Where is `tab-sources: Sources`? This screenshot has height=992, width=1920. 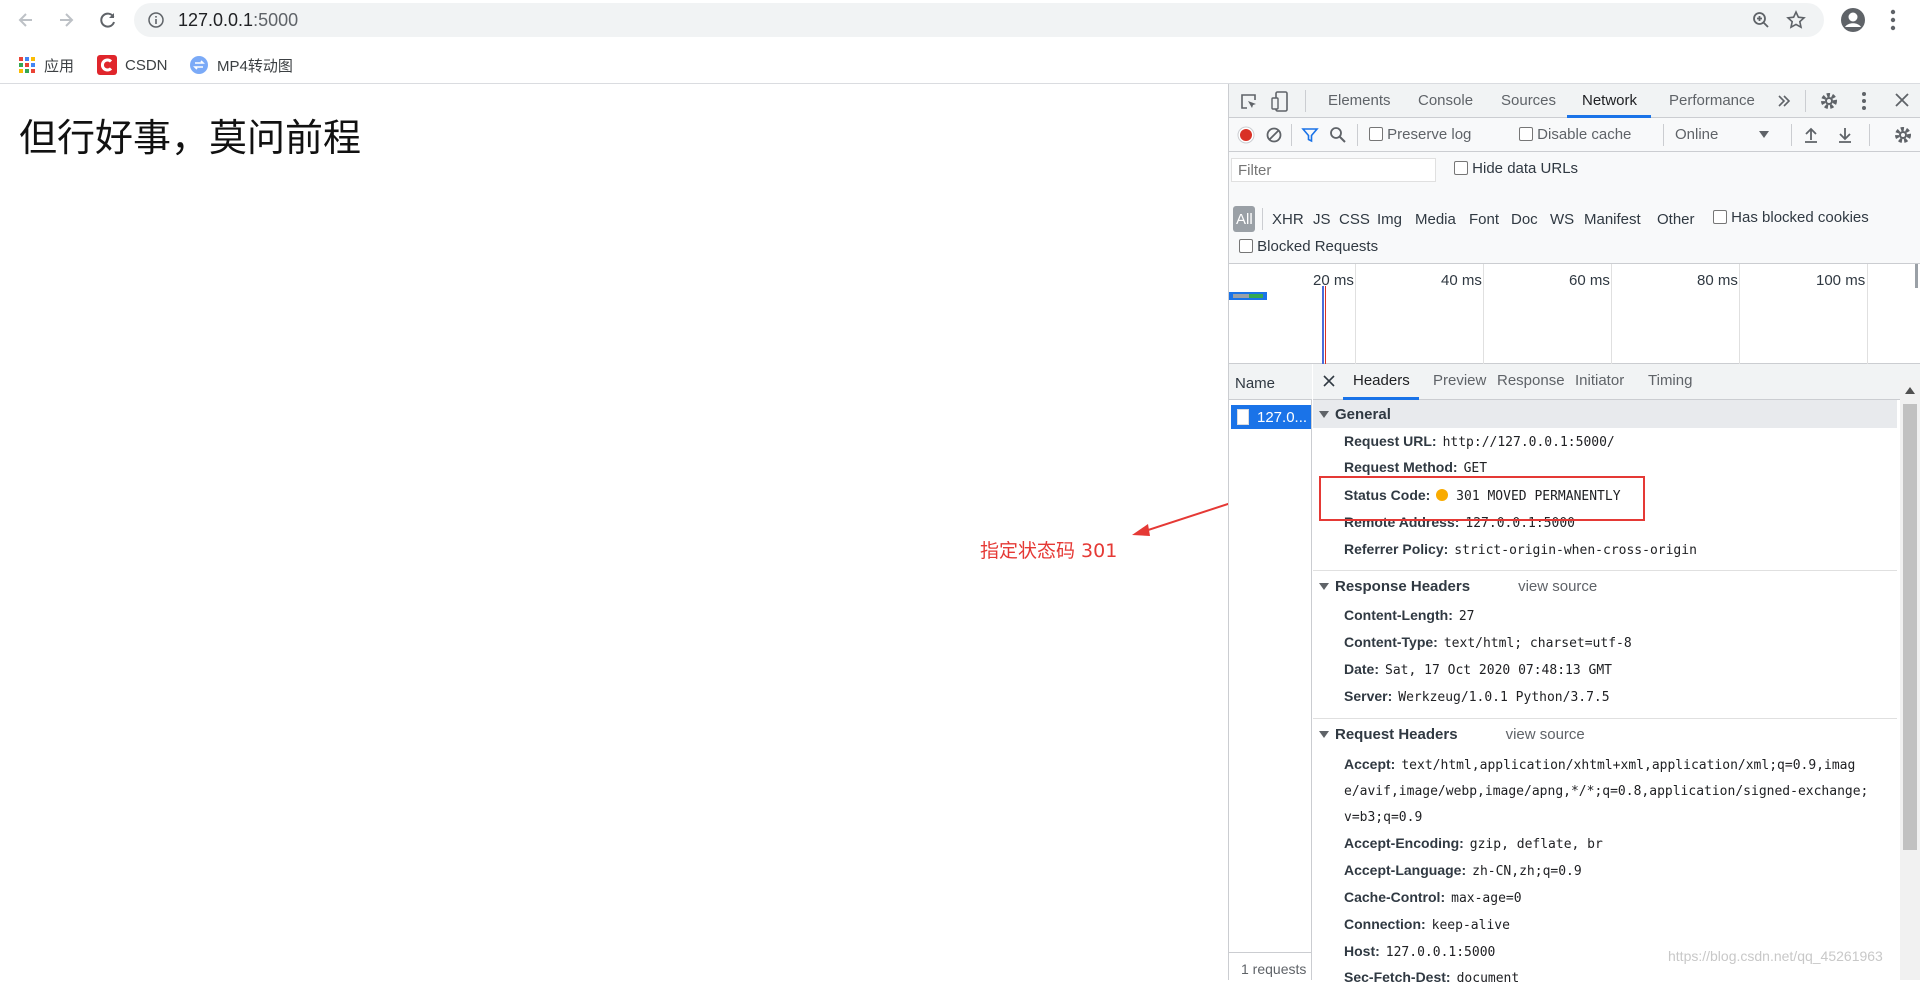
tab-sources: Sources is located at coordinates (1528, 100).